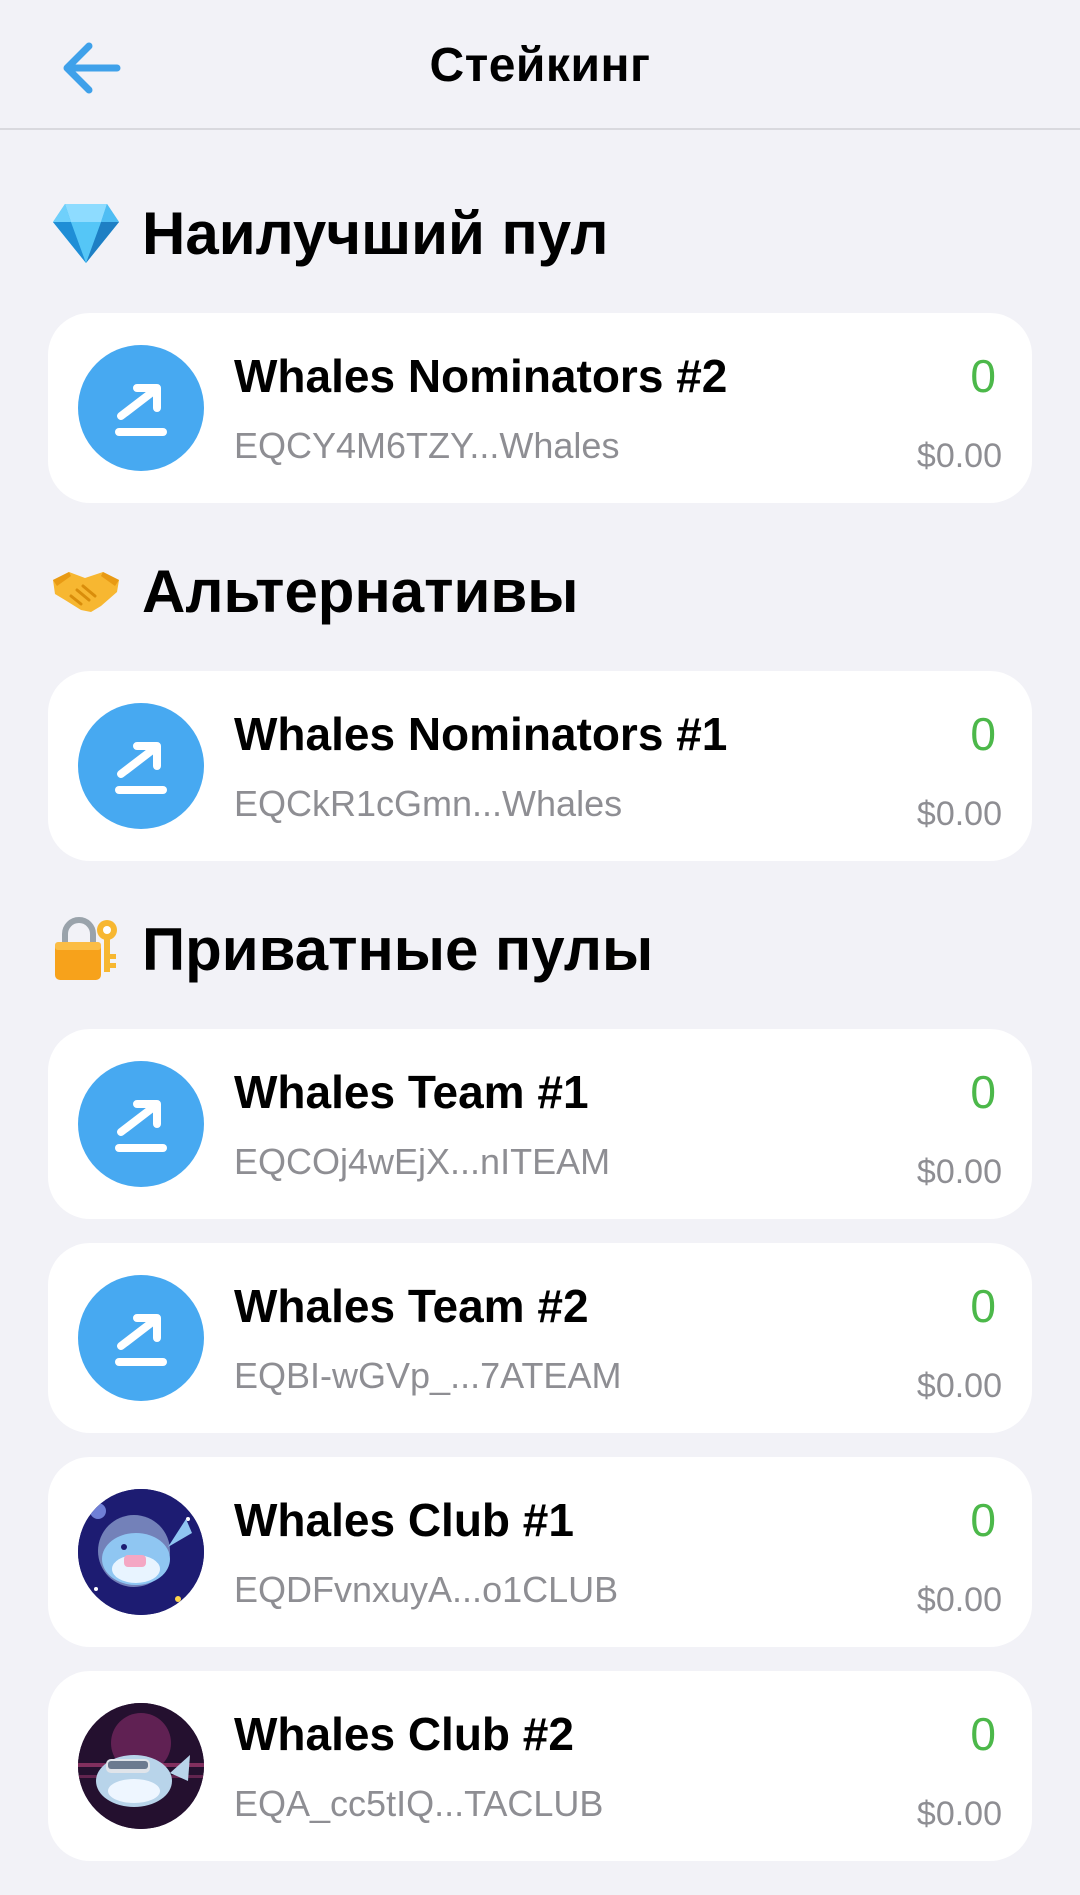 This screenshot has width=1080, height=1895. I want to click on pool-address: EQCOj4wEjX...nITEAM, so click(422, 1161).